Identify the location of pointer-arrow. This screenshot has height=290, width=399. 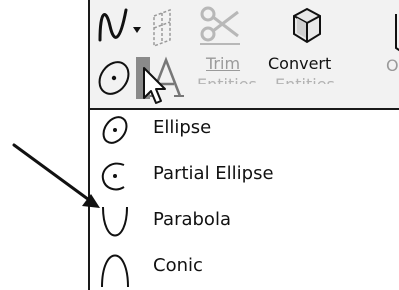
(56, 175).